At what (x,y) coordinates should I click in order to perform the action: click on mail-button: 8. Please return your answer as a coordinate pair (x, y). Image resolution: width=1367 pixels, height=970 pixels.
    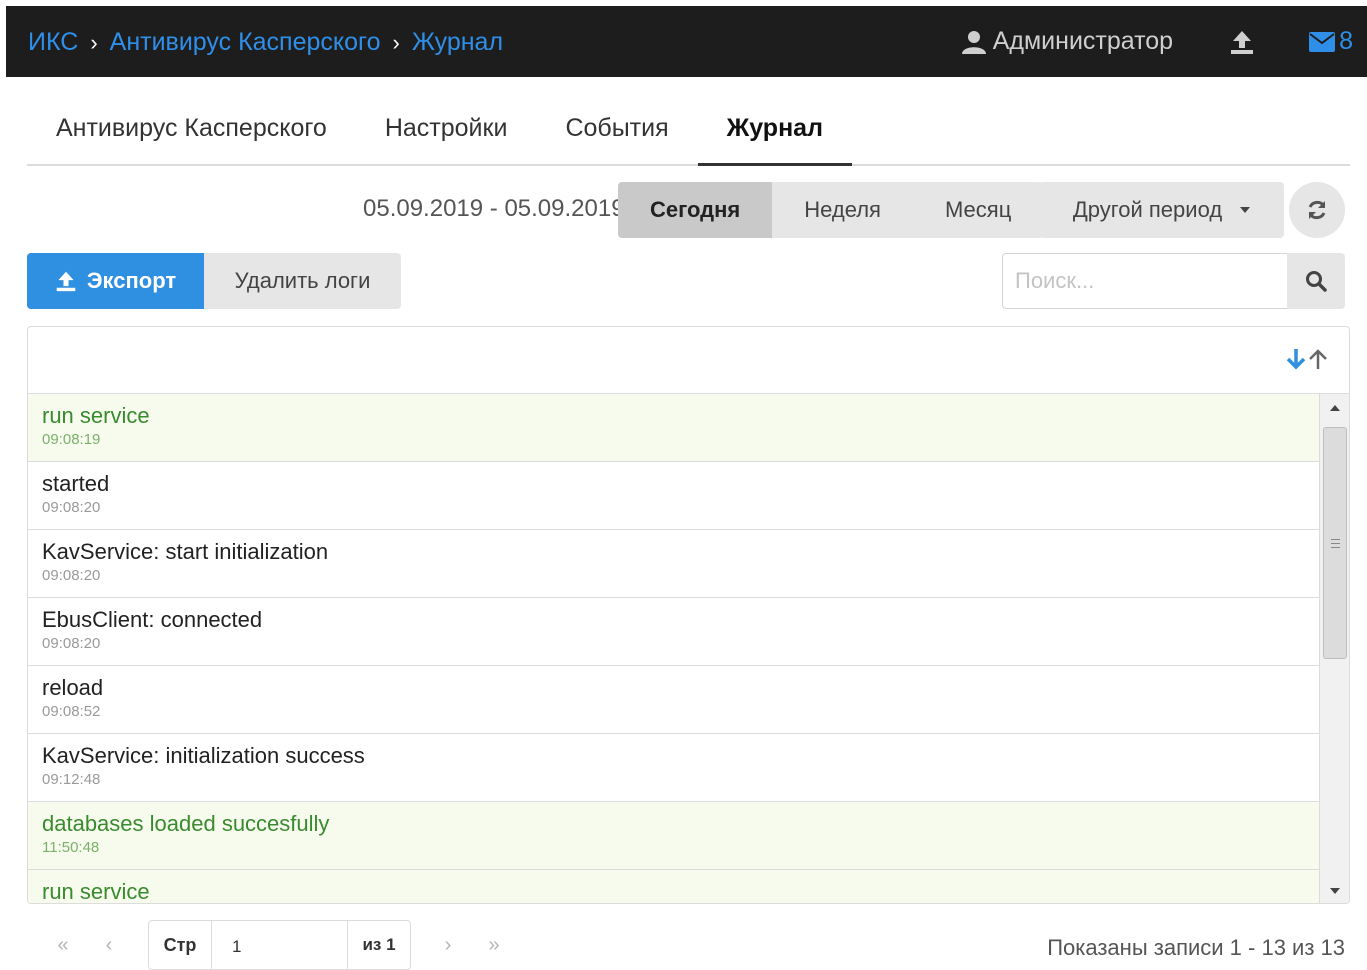
    Looking at the image, I should click on (1331, 41).